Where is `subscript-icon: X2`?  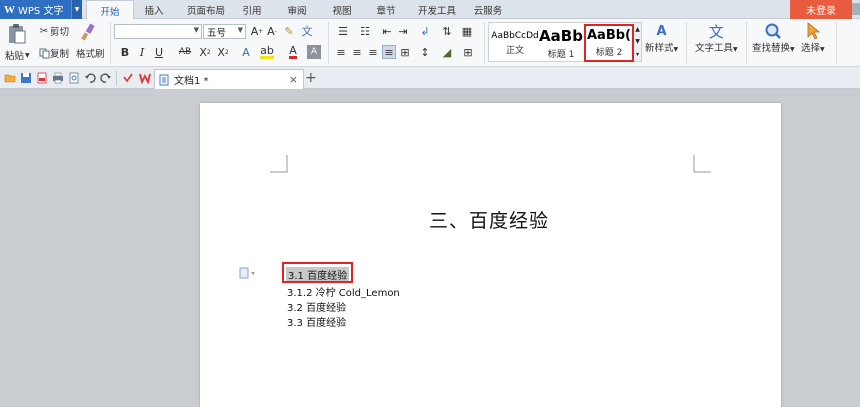 subscript-icon: X2 is located at coordinates (223, 52).